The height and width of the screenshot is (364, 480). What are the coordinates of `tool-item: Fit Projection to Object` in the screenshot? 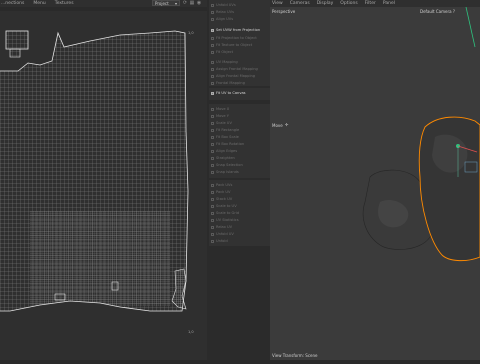 It's located at (234, 38).